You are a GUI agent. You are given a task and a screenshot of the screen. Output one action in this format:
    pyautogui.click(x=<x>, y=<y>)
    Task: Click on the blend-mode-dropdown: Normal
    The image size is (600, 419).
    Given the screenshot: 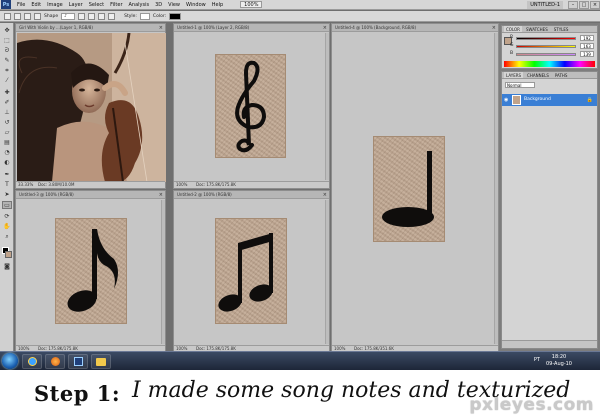 What is the action you would take?
    pyautogui.click(x=520, y=85)
    